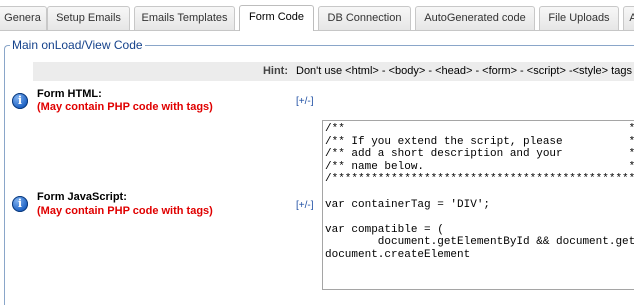  I want to click on tab-form-code: Form Code, so click(276, 18).